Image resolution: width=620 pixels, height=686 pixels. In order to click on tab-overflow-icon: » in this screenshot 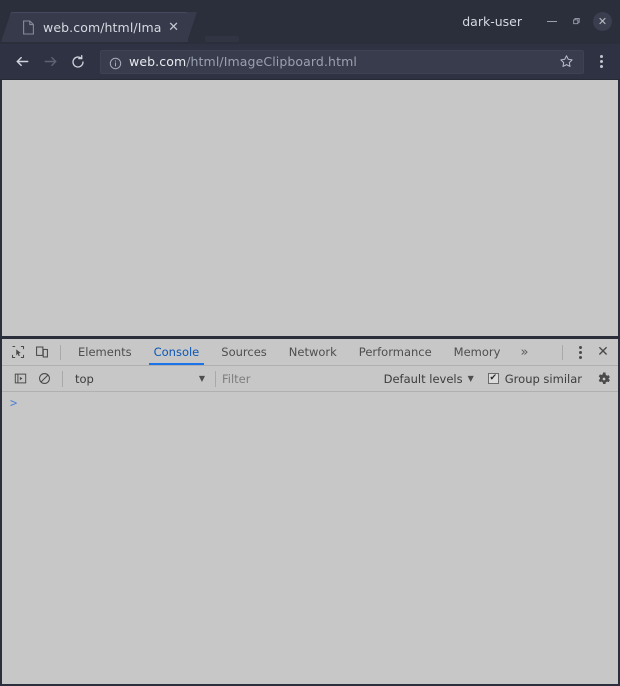, I will do `click(524, 352)`.